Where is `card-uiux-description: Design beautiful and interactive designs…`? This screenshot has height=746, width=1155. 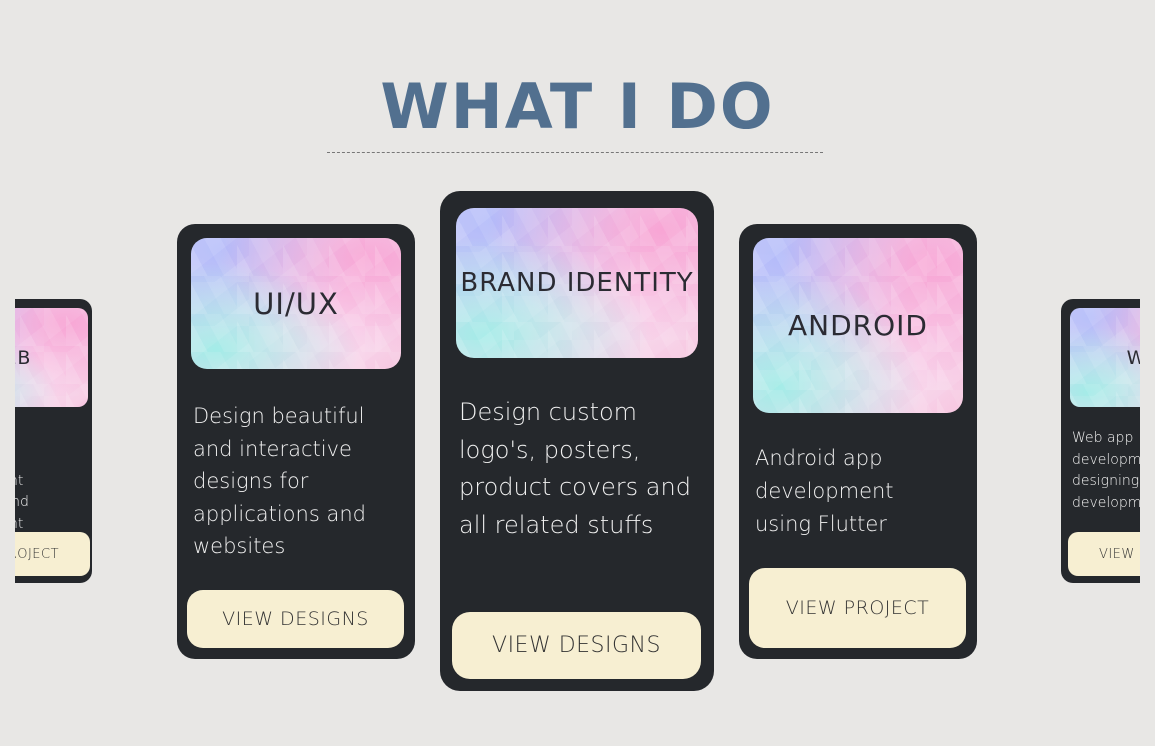 card-uiux-description: Design beautiful and interactive designs… is located at coordinates (279, 481).